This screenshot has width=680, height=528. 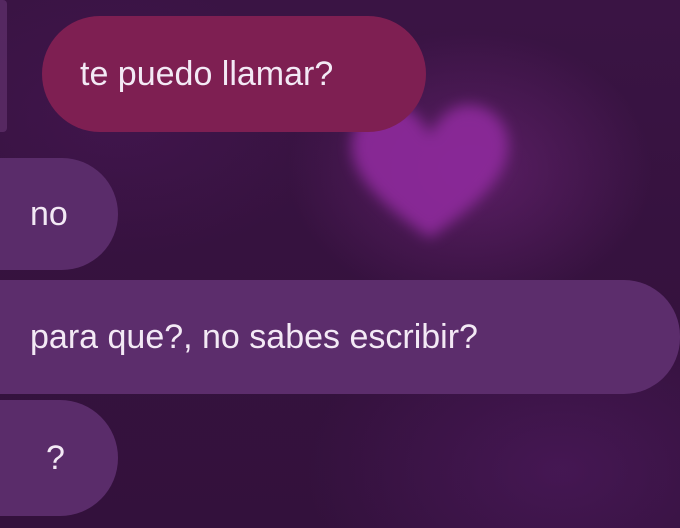 What do you see at coordinates (3, 66) in the screenshot?
I see `edge-strip` at bounding box center [3, 66].